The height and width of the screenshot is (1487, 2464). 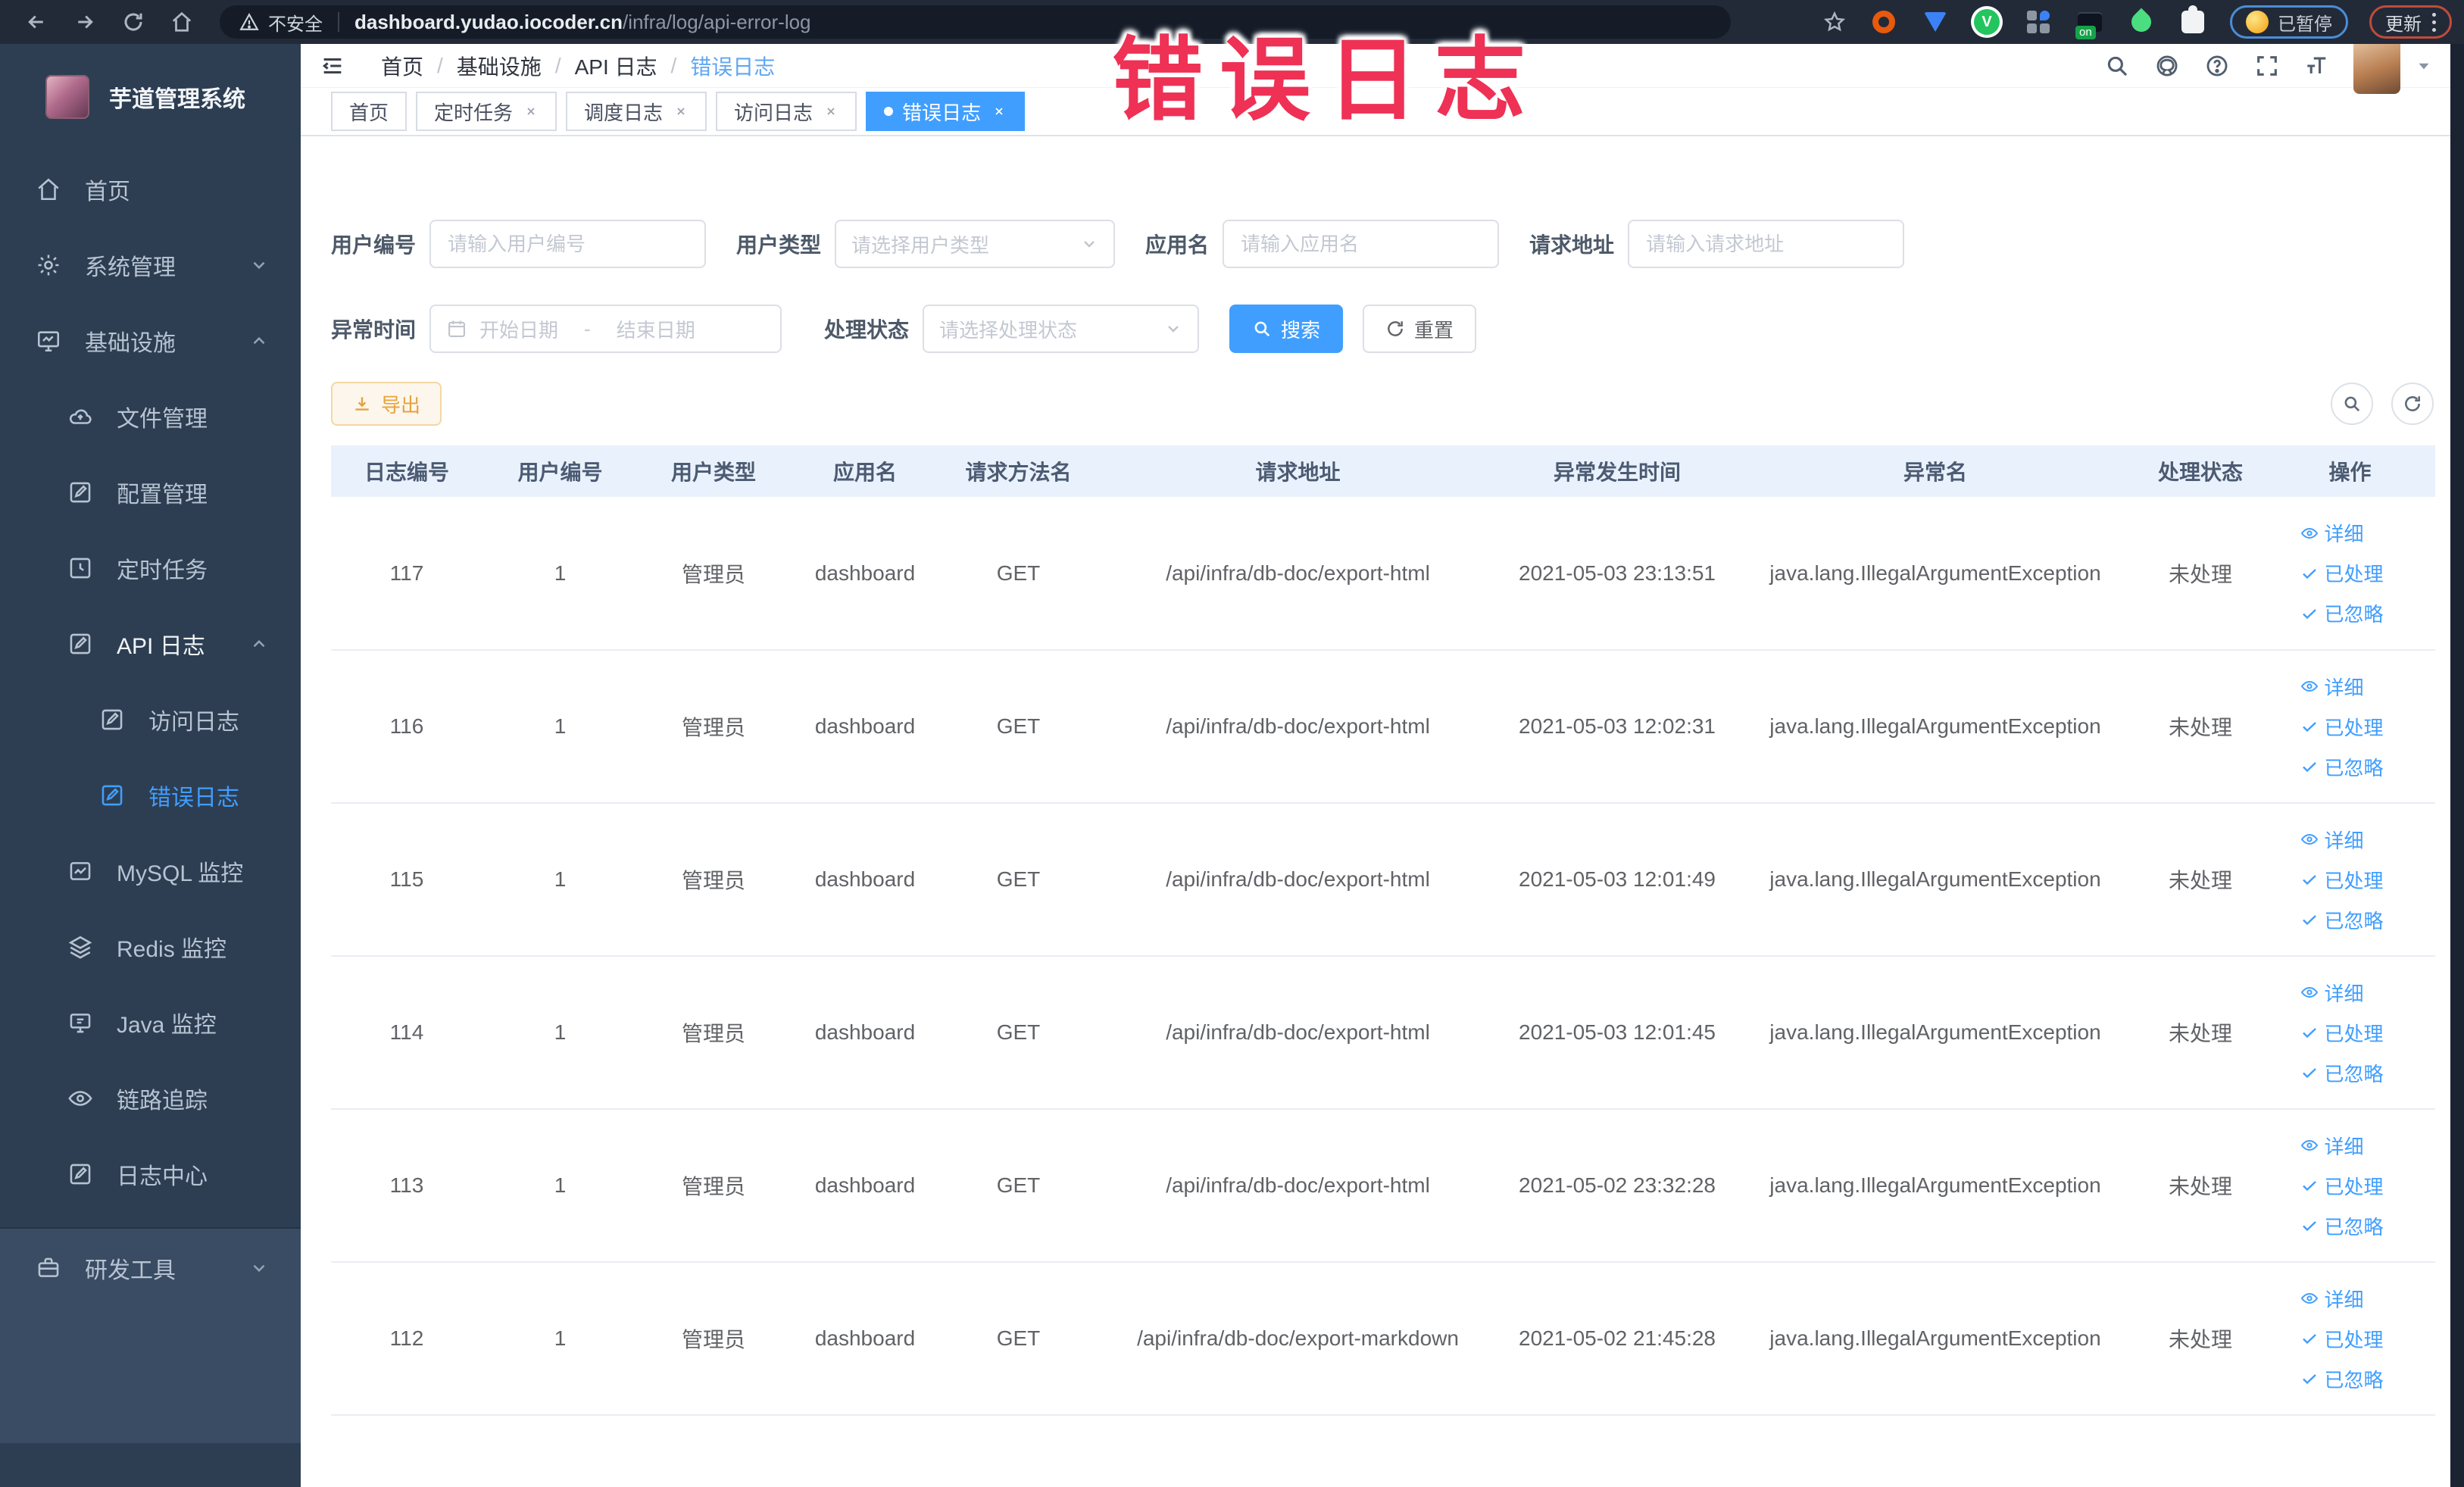 I want to click on sidebar-item-scheduled-task: 定时任务, so click(x=150, y=568).